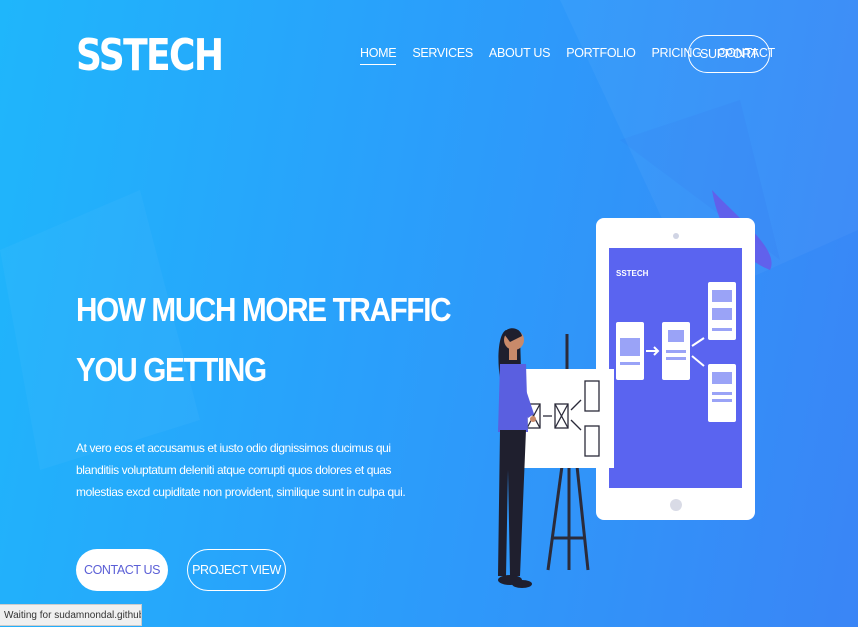  What do you see at coordinates (676, 505) in the screenshot?
I see `tablet-home-button` at bounding box center [676, 505].